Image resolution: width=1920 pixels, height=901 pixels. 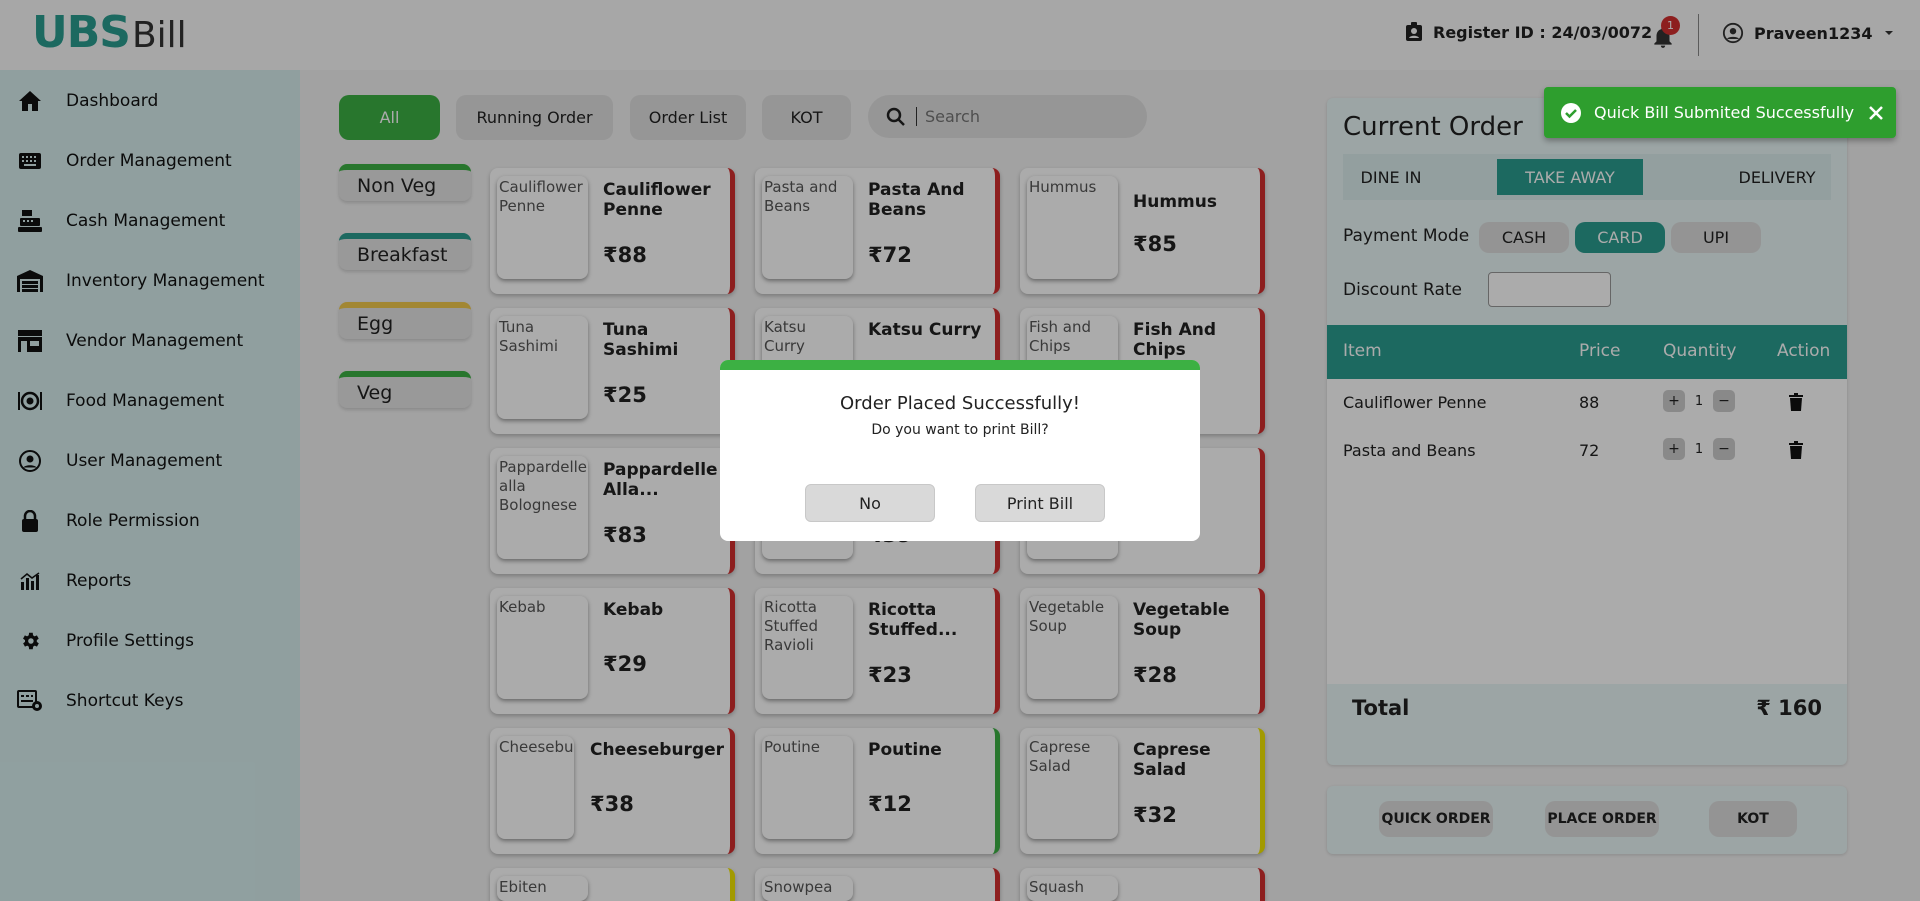 What do you see at coordinates (960, 430) in the screenshot?
I see `modal-subtitle: Do you want to print Bill?` at bounding box center [960, 430].